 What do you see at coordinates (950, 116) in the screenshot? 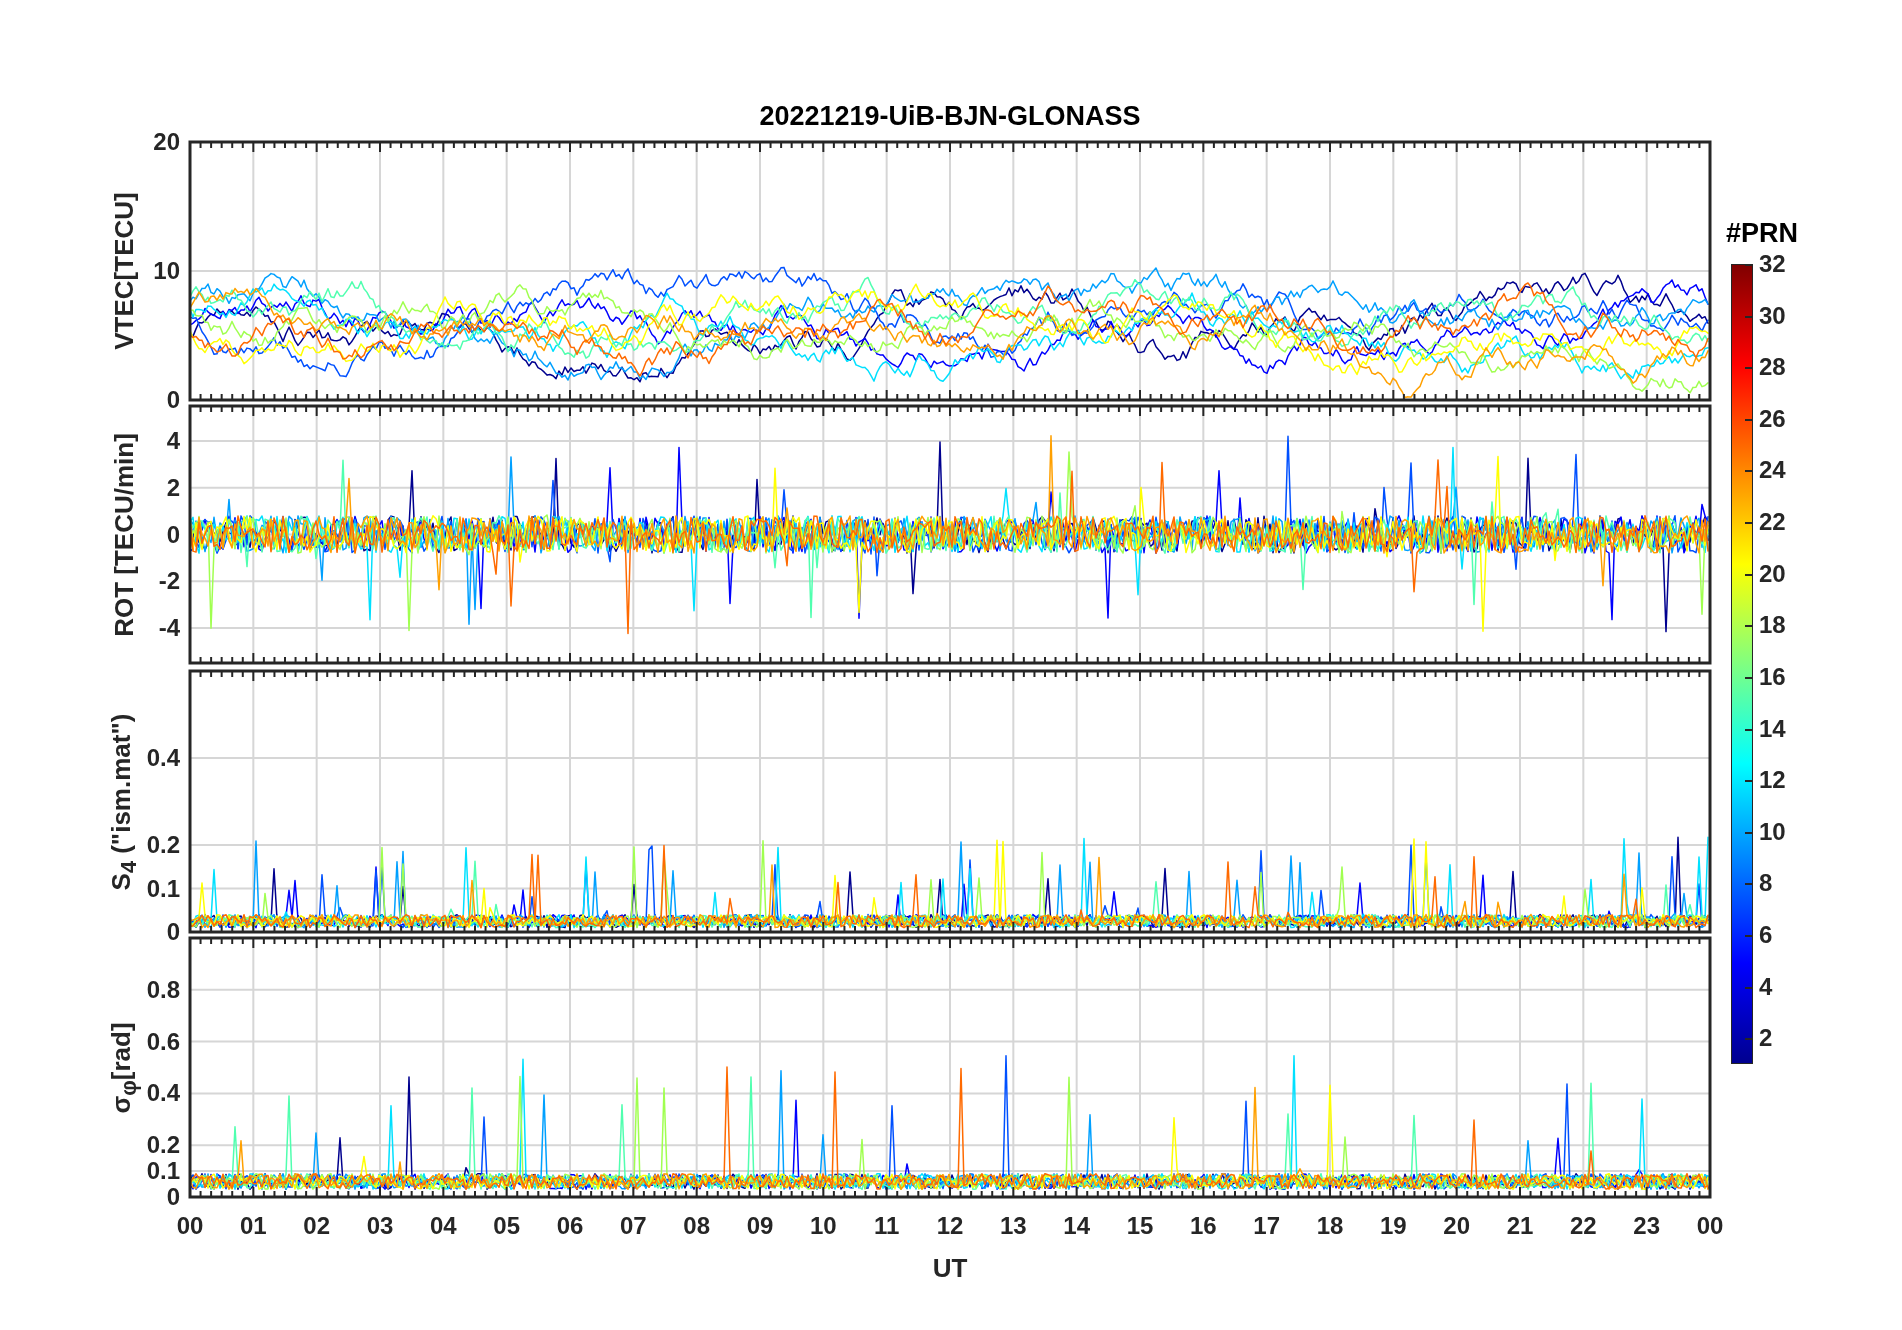
I see `chart-title: 20221219-UiB-BJN-GLONASS` at bounding box center [950, 116].